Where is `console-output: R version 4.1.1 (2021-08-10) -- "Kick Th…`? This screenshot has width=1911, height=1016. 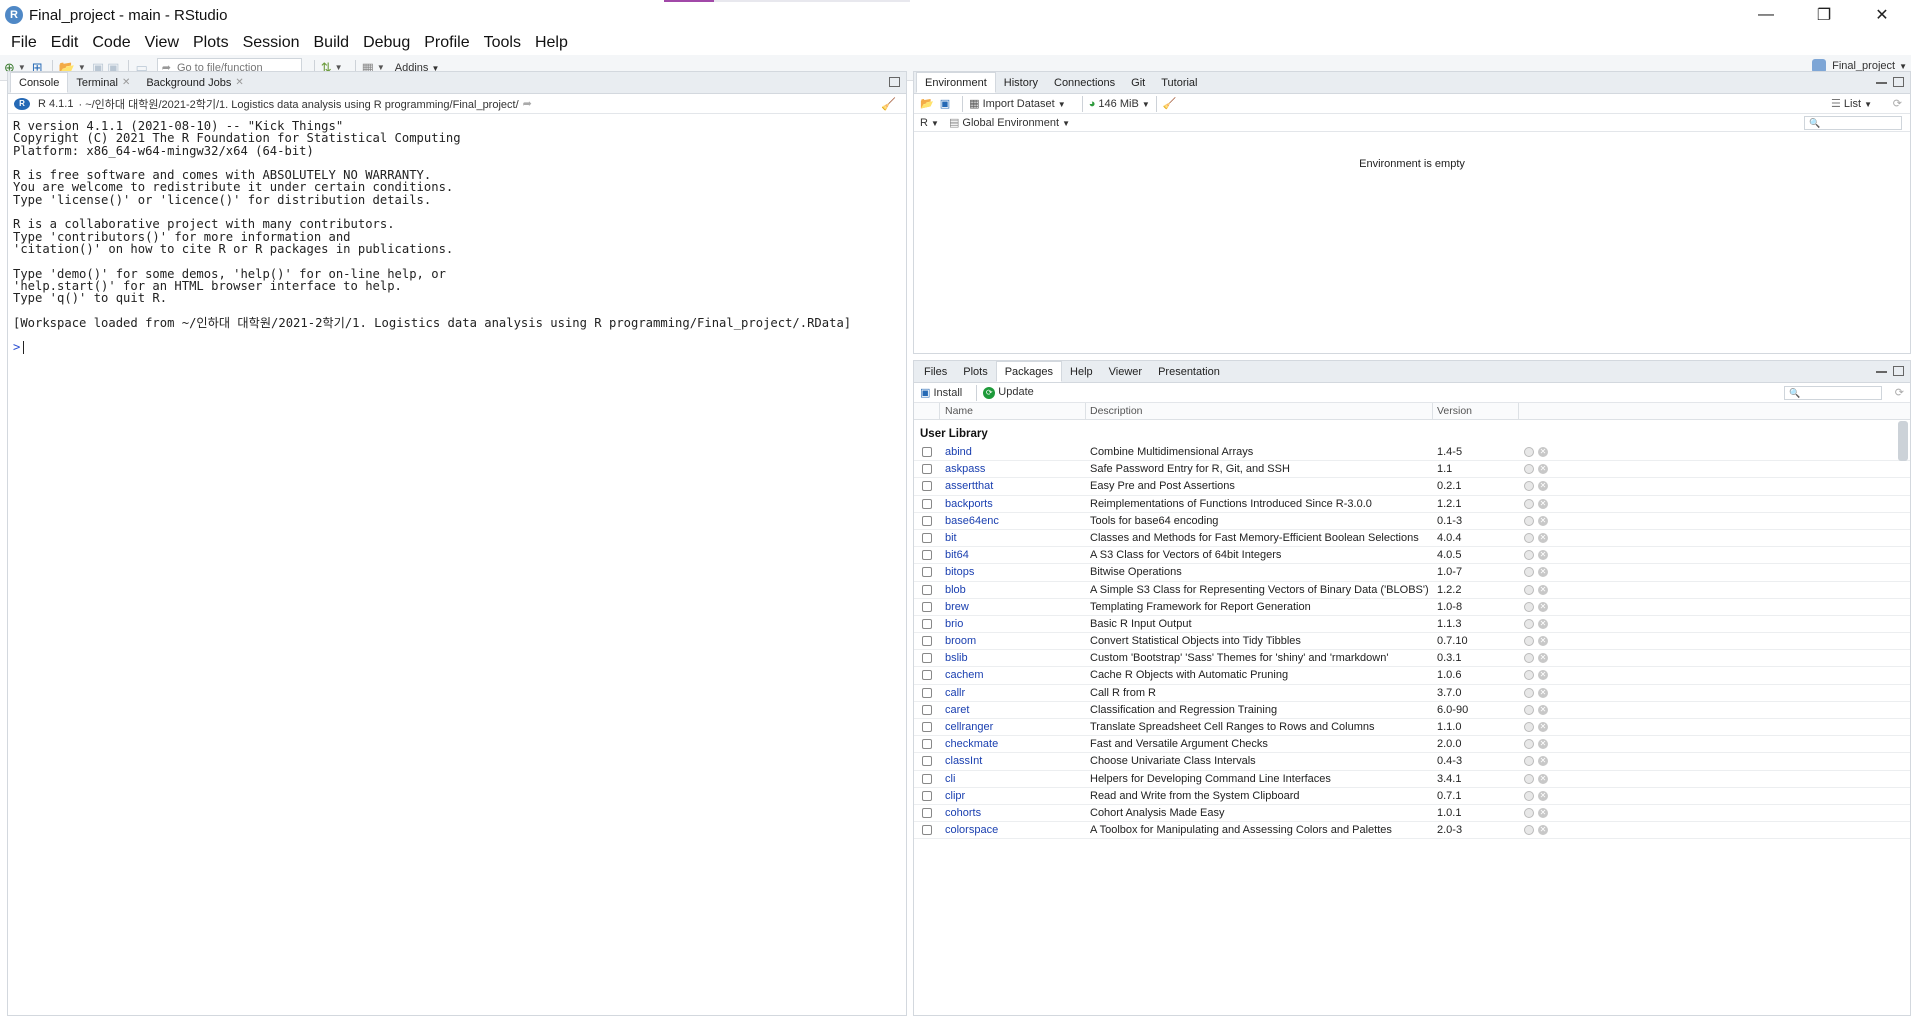
console-output: R version 4.1.1 (2021-08-10) -- "Kick Th… is located at coordinates (457, 237).